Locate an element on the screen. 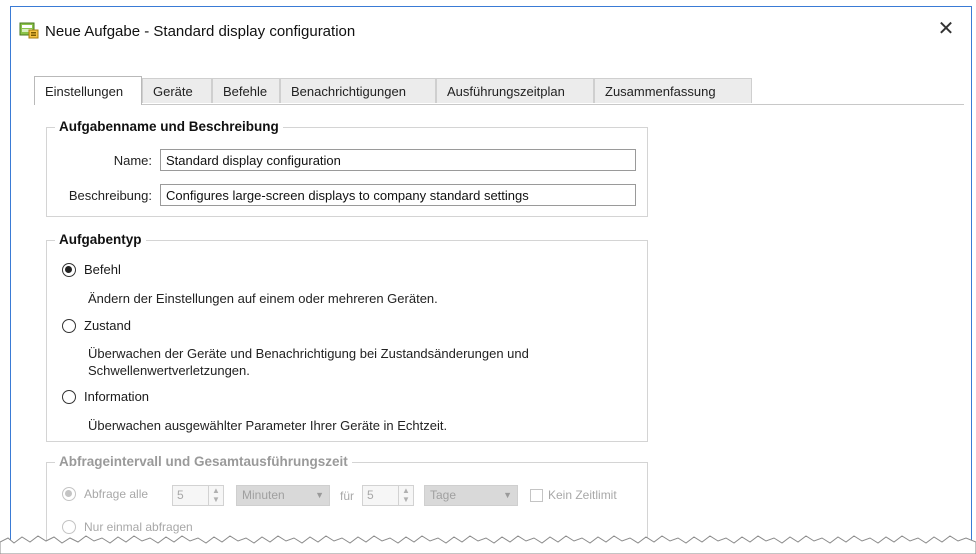 The height and width of the screenshot is (554, 976). radio-information: Information is located at coordinates (105, 396).